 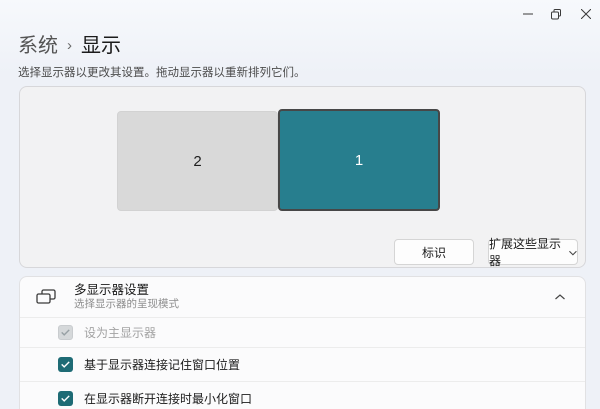 I want to click on multi-display-subtitle: 选择显示器的呈现模式, so click(x=126, y=304).